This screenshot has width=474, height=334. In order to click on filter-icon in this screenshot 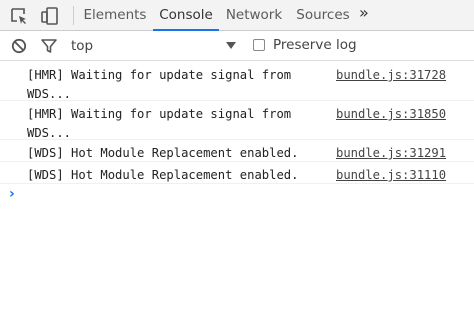, I will do `click(49, 46)`.